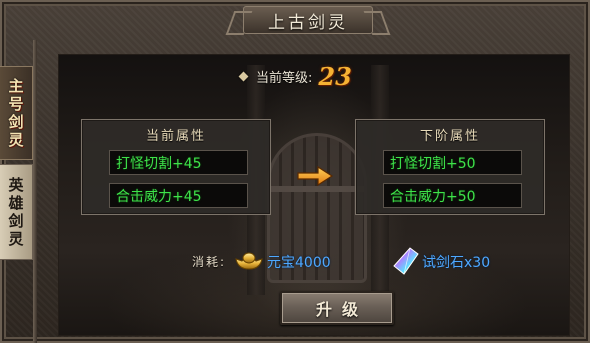 The width and height of the screenshot is (590, 343). I want to click on tab-hero-char-2: 雄, so click(16, 203).